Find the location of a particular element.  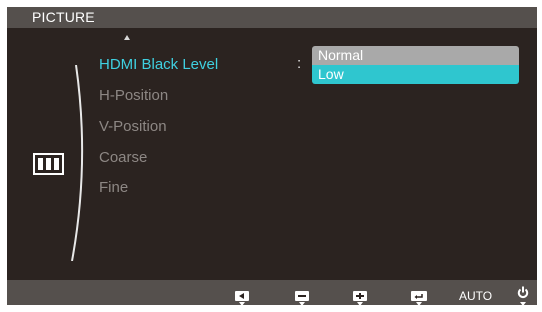

menu-item-h-position: H-Position is located at coordinates (133, 95).